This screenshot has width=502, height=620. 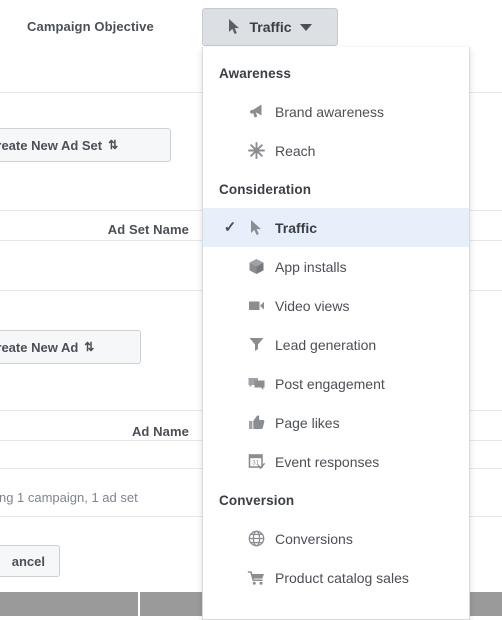 What do you see at coordinates (256, 150) in the screenshot?
I see `starburst-icon` at bounding box center [256, 150].